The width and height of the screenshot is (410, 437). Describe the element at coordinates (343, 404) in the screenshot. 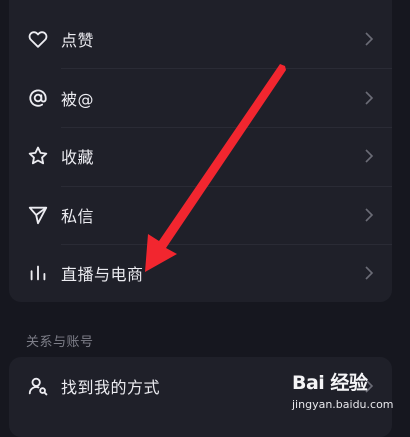

I see `watermark-url: jingyan.baidu.com` at that location.